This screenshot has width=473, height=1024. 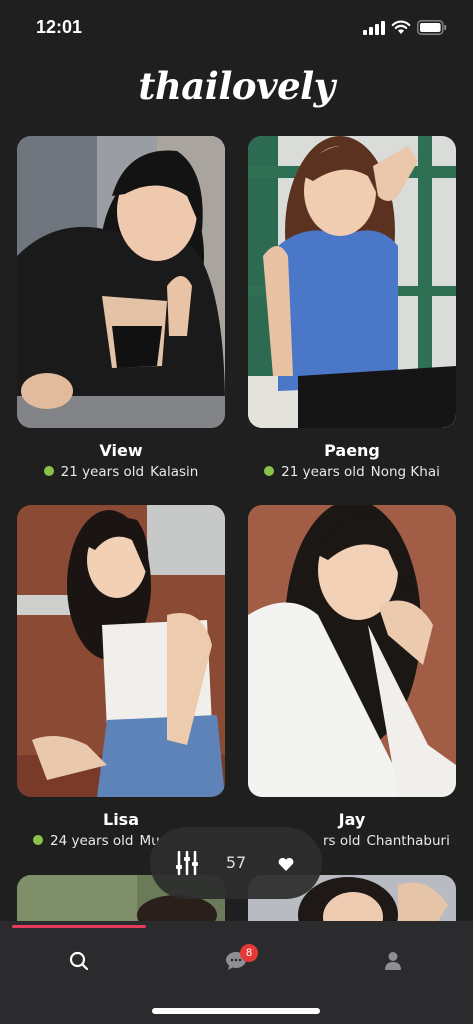 I want to click on photo-woman-white-shirt, so click(x=352, y=651).